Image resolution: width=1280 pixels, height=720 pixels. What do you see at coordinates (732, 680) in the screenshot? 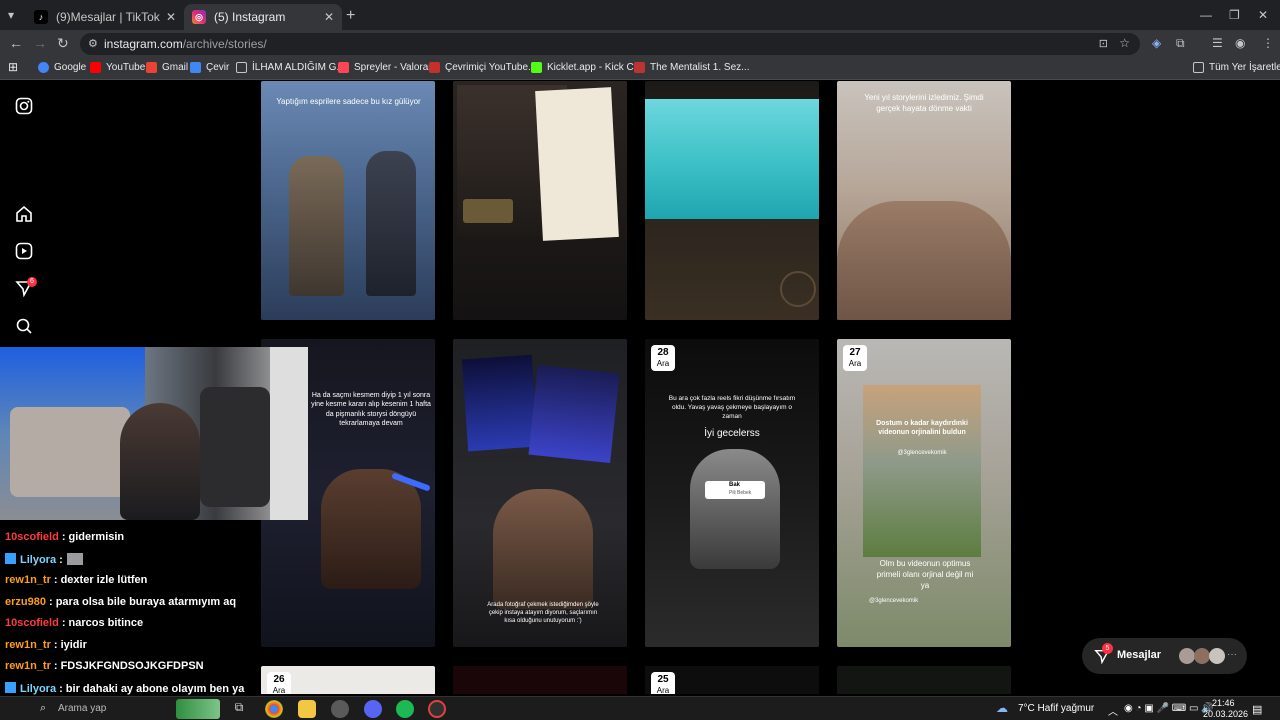
I see `story-tile: 25 Ara` at bounding box center [732, 680].